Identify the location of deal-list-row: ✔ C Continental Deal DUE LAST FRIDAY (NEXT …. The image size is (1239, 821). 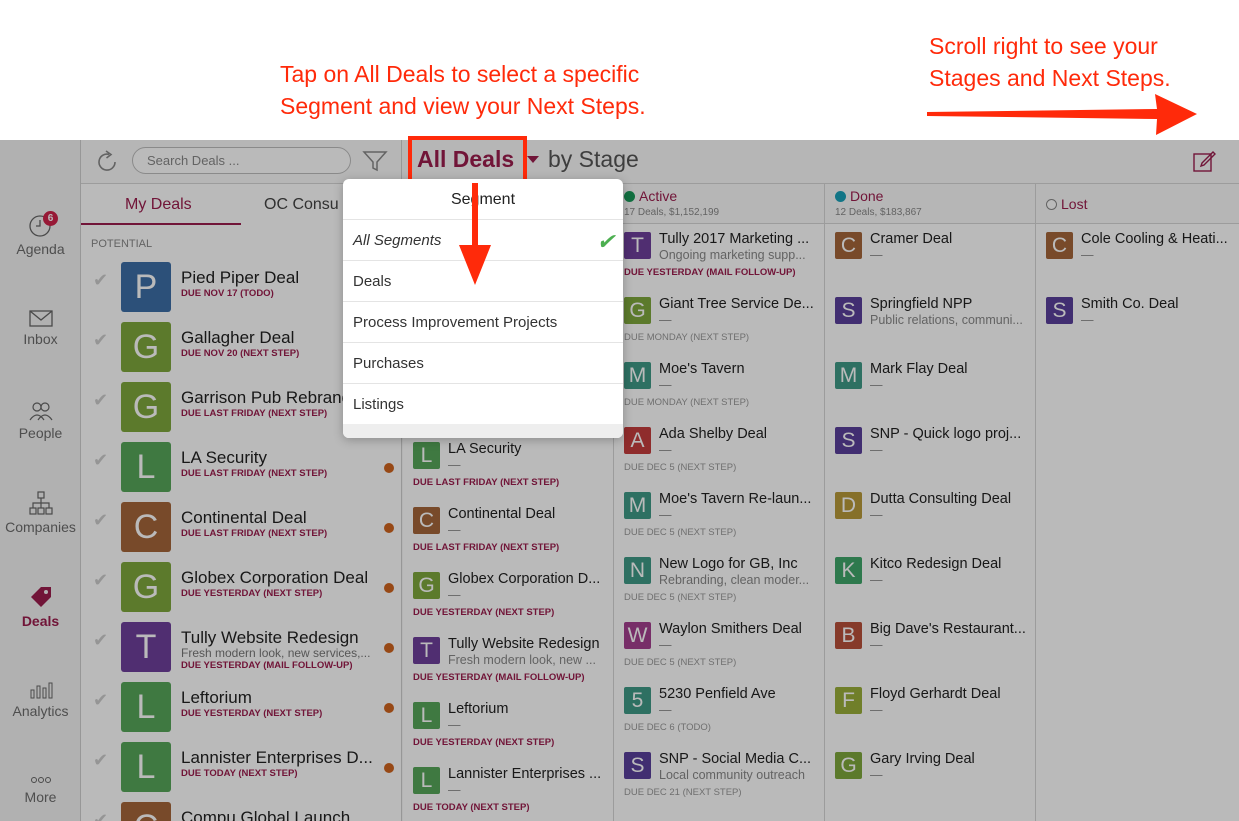
(241, 528).